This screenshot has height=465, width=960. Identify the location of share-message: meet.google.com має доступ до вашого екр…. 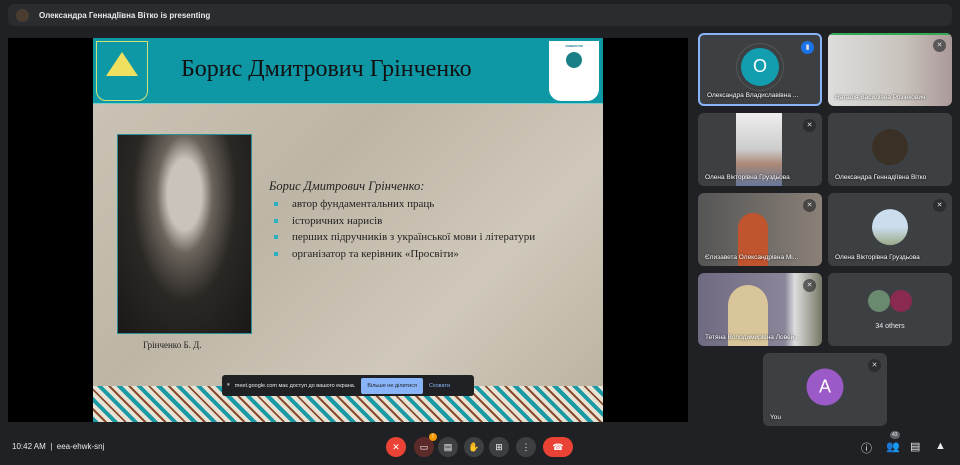
(295, 385).